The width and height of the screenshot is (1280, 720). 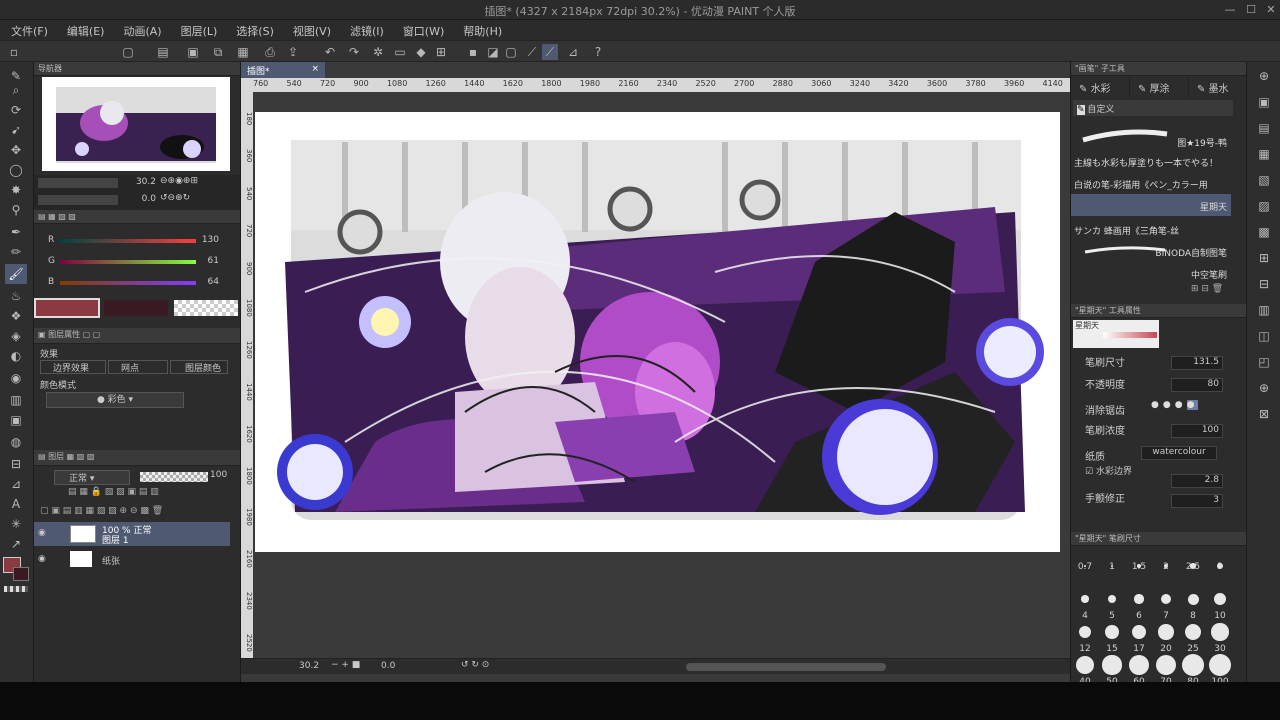 I want to click on dock-icon: ⊟, so click(x=1264, y=284).